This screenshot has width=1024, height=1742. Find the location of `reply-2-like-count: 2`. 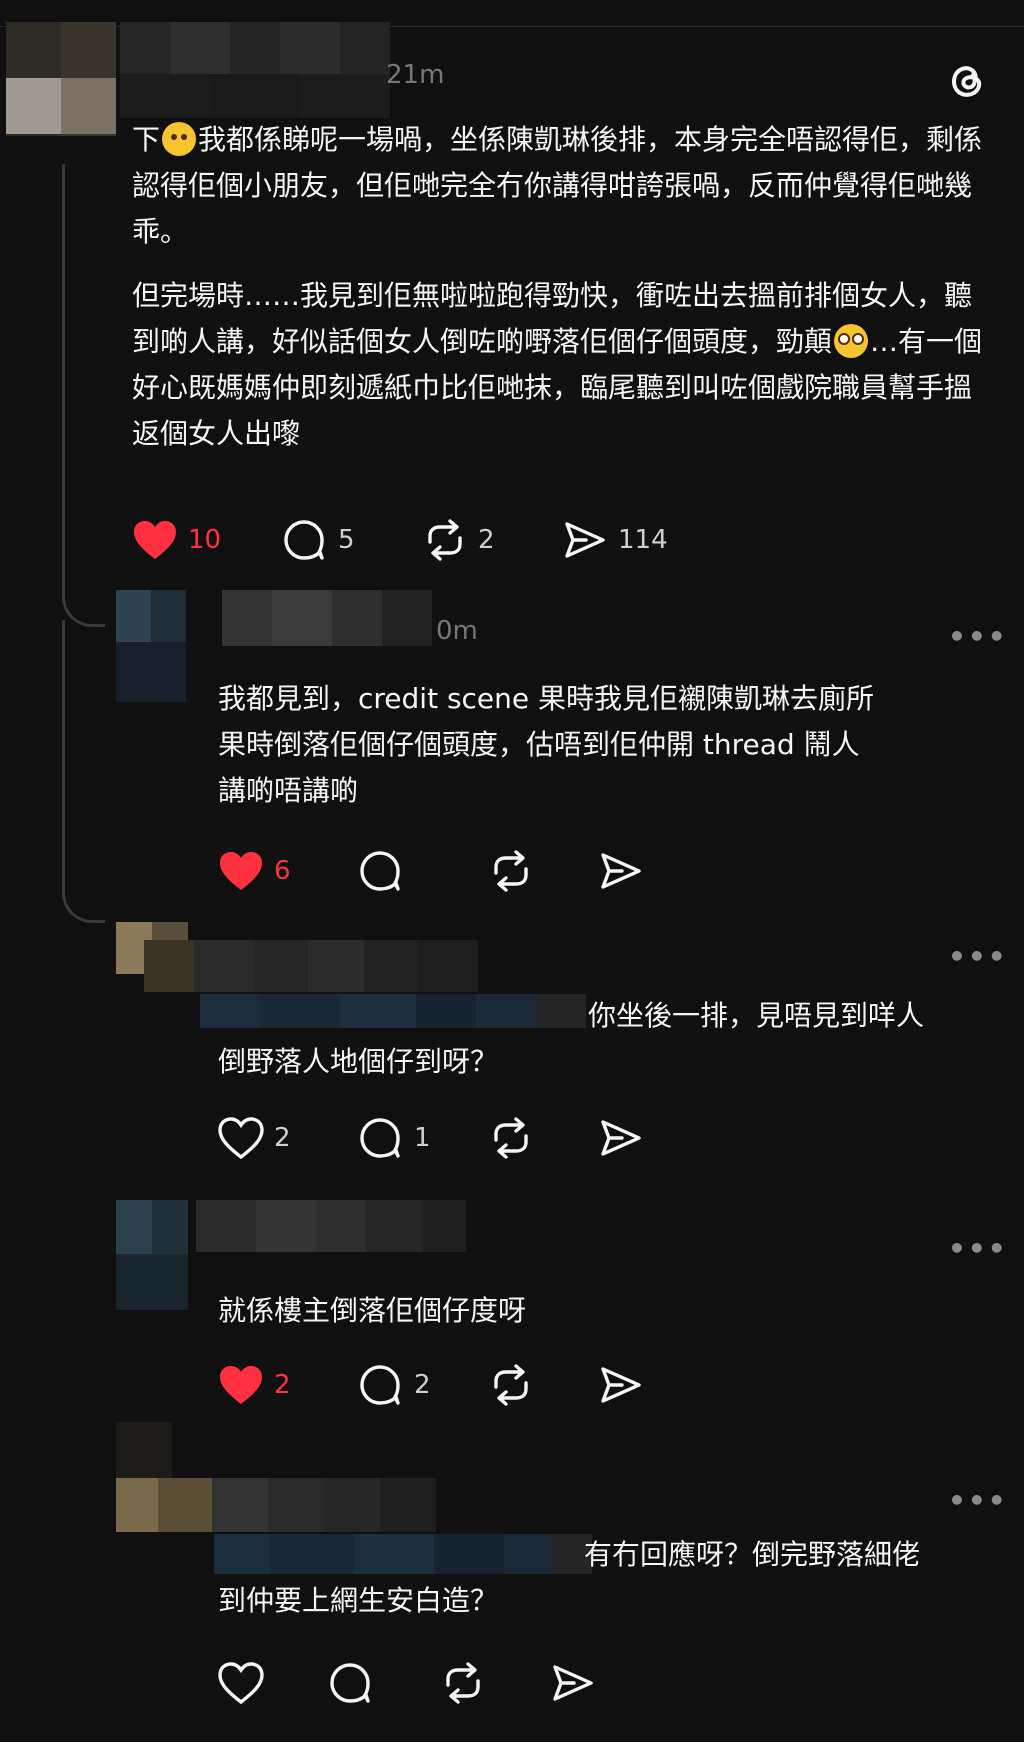

reply-2-like-count: 2 is located at coordinates (282, 1138).